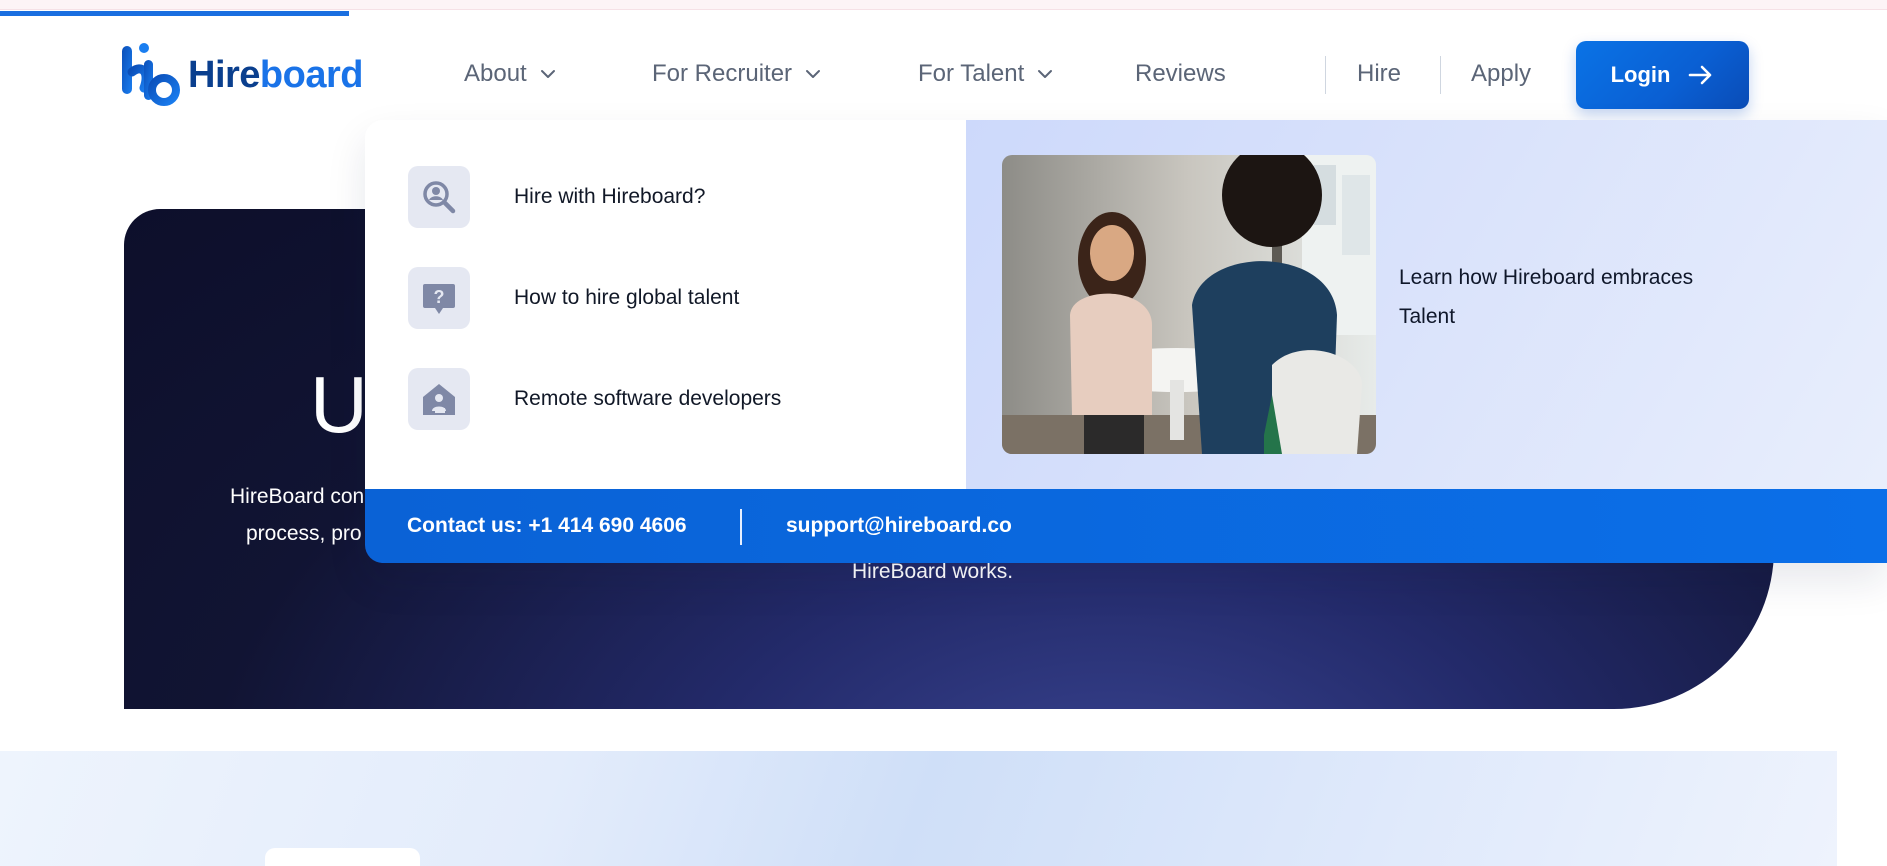  I want to click on nav-label: For Talent, so click(971, 73).